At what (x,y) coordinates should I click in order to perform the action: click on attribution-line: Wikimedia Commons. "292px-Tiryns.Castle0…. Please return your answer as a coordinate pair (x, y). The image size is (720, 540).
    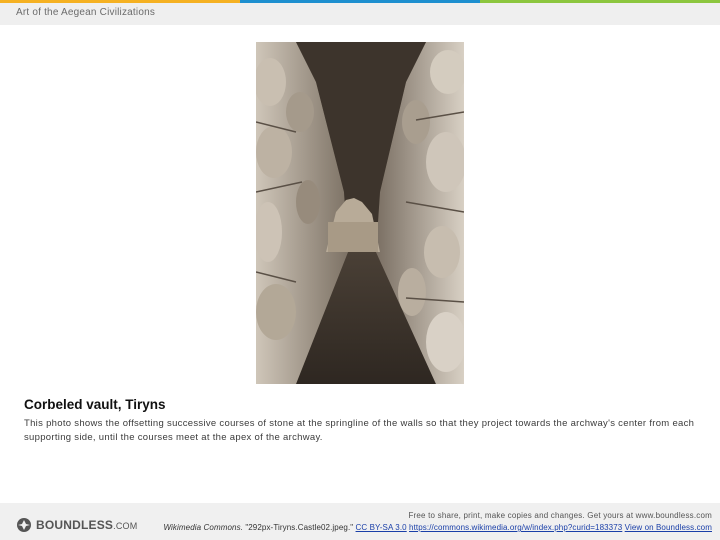
    Looking at the image, I should click on (437, 527).